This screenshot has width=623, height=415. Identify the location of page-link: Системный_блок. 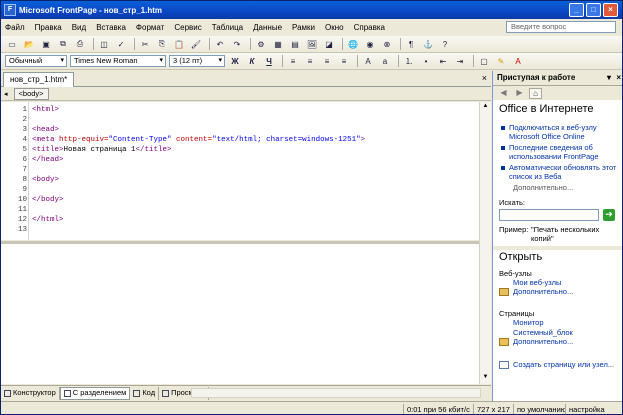
(543, 332).